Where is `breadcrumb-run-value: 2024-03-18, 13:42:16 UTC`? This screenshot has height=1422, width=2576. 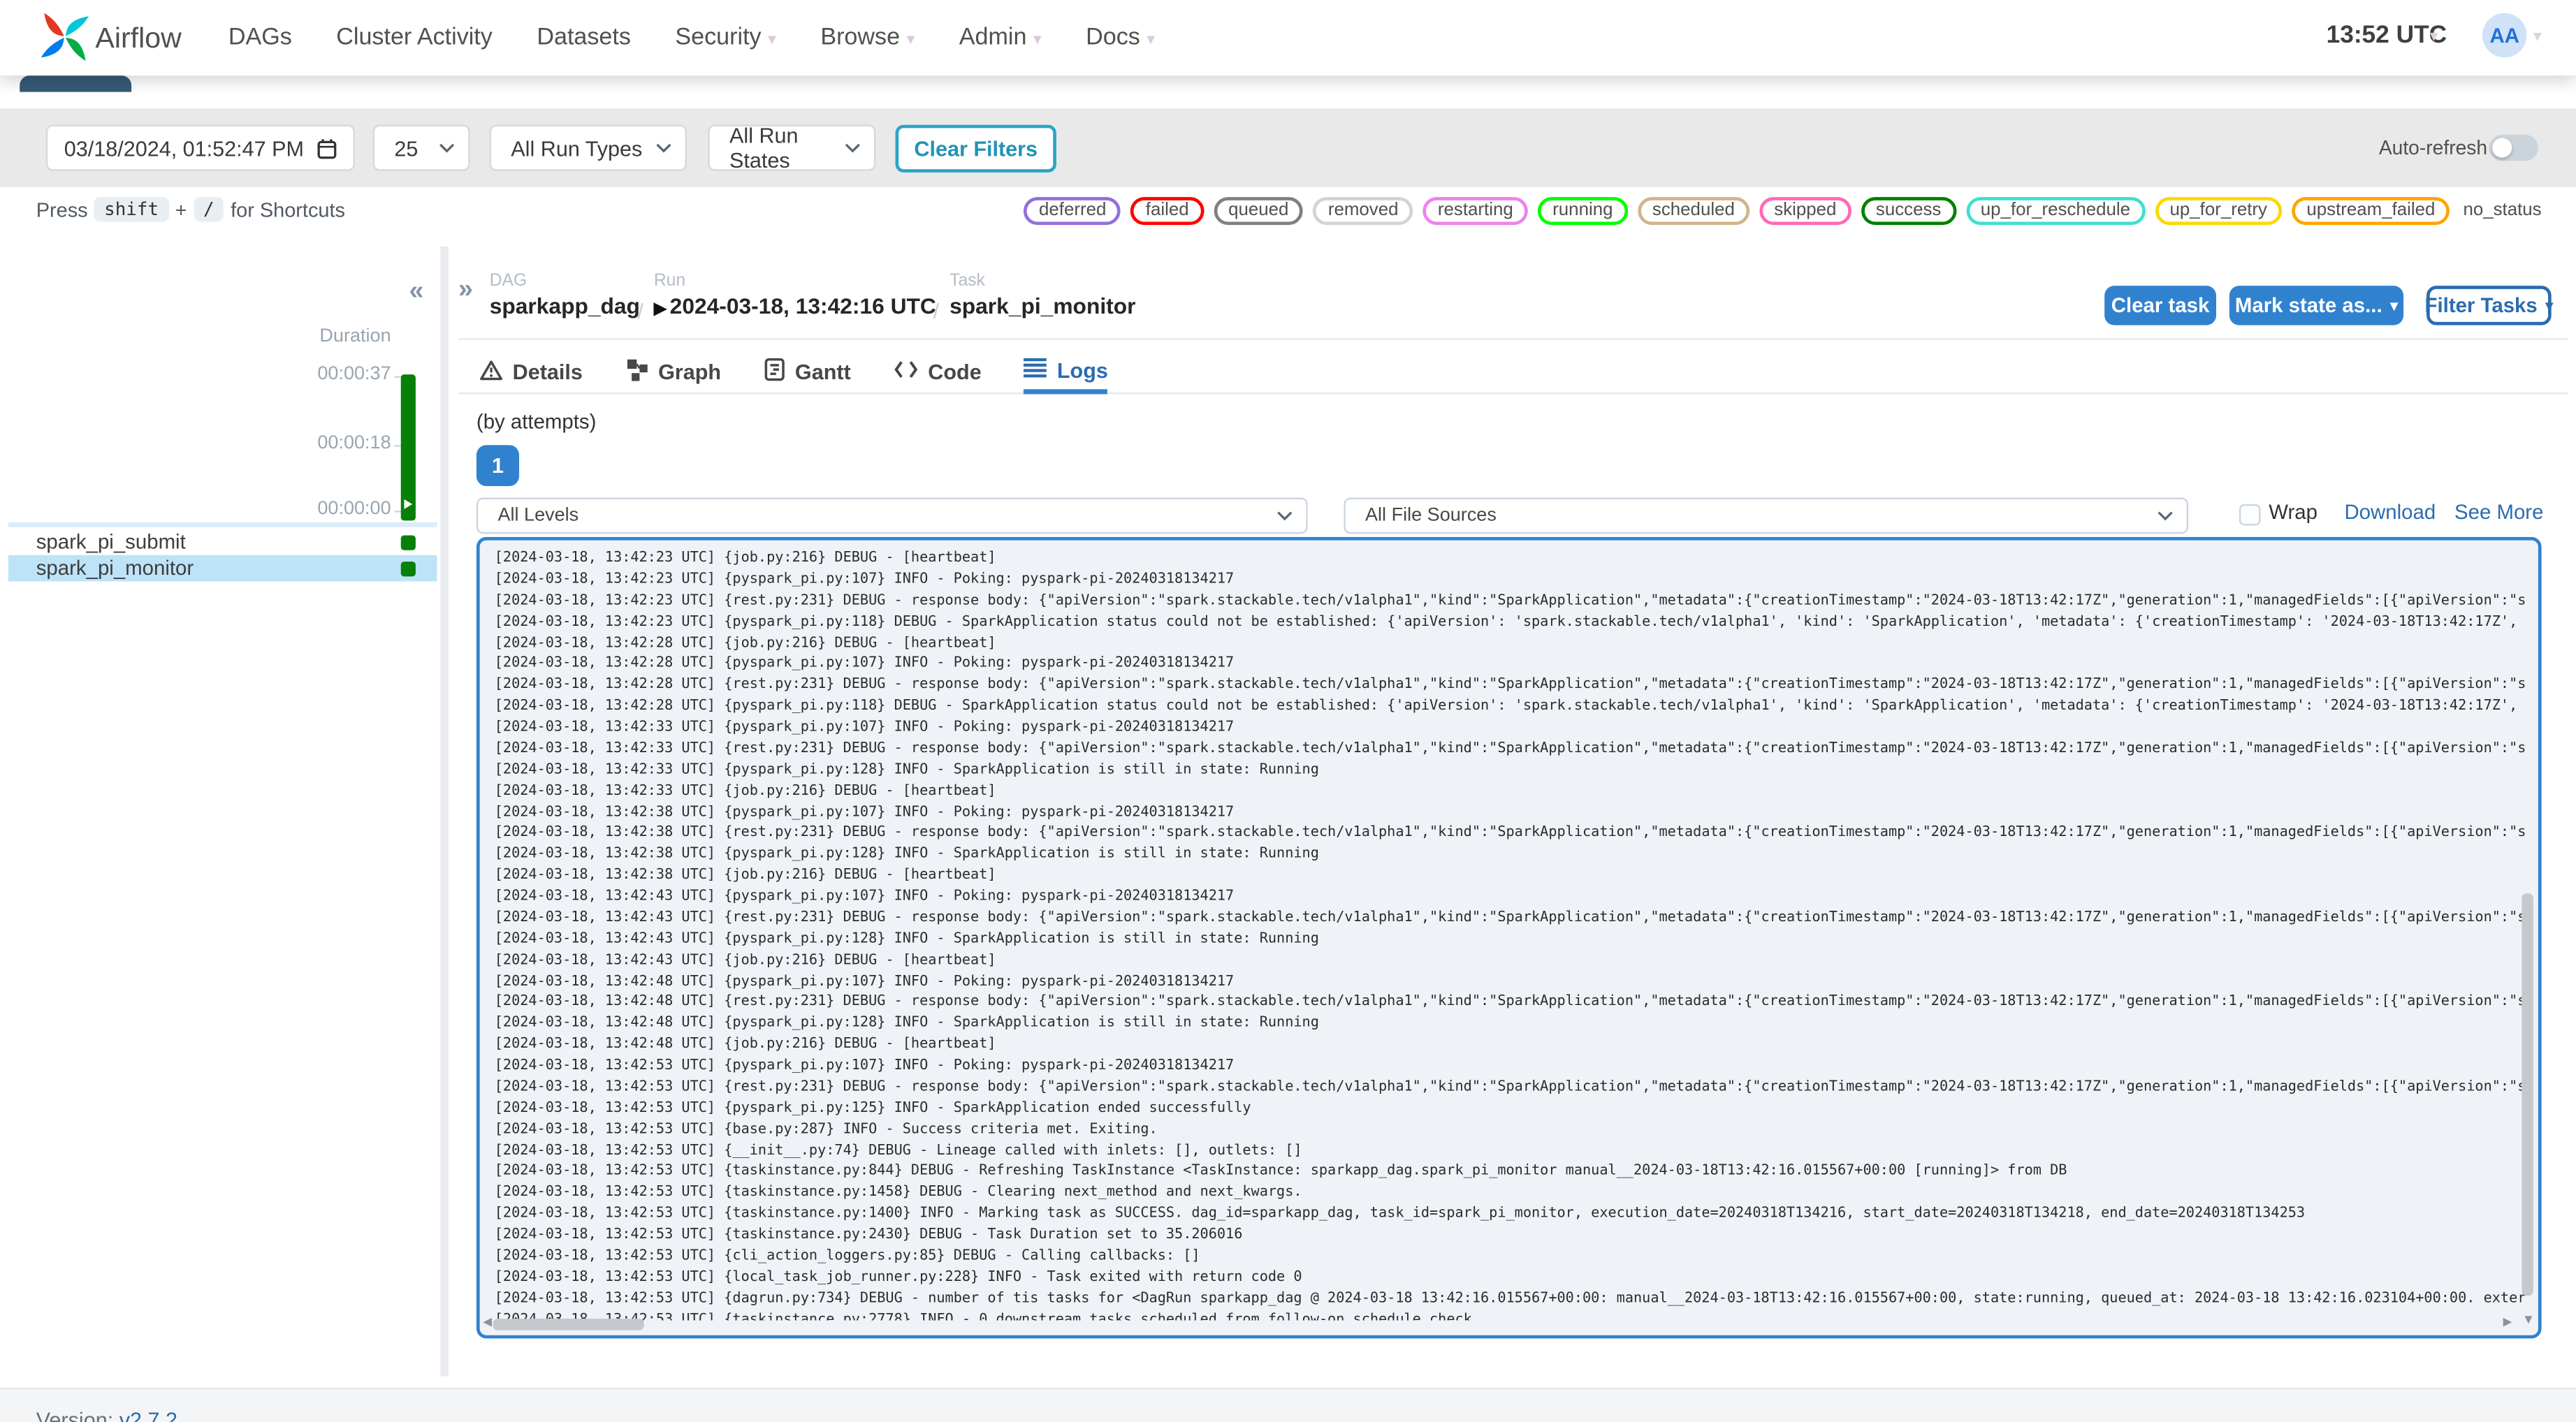
breadcrumb-run-value: 2024-03-18, 13:42:16 UTC is located at coordinates (803, 306).